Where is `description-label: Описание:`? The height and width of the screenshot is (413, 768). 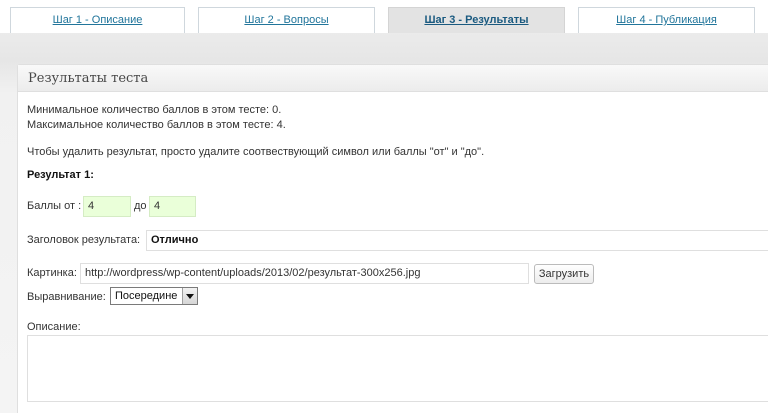
description-label: Описание: is located at coordinates (54, 327).